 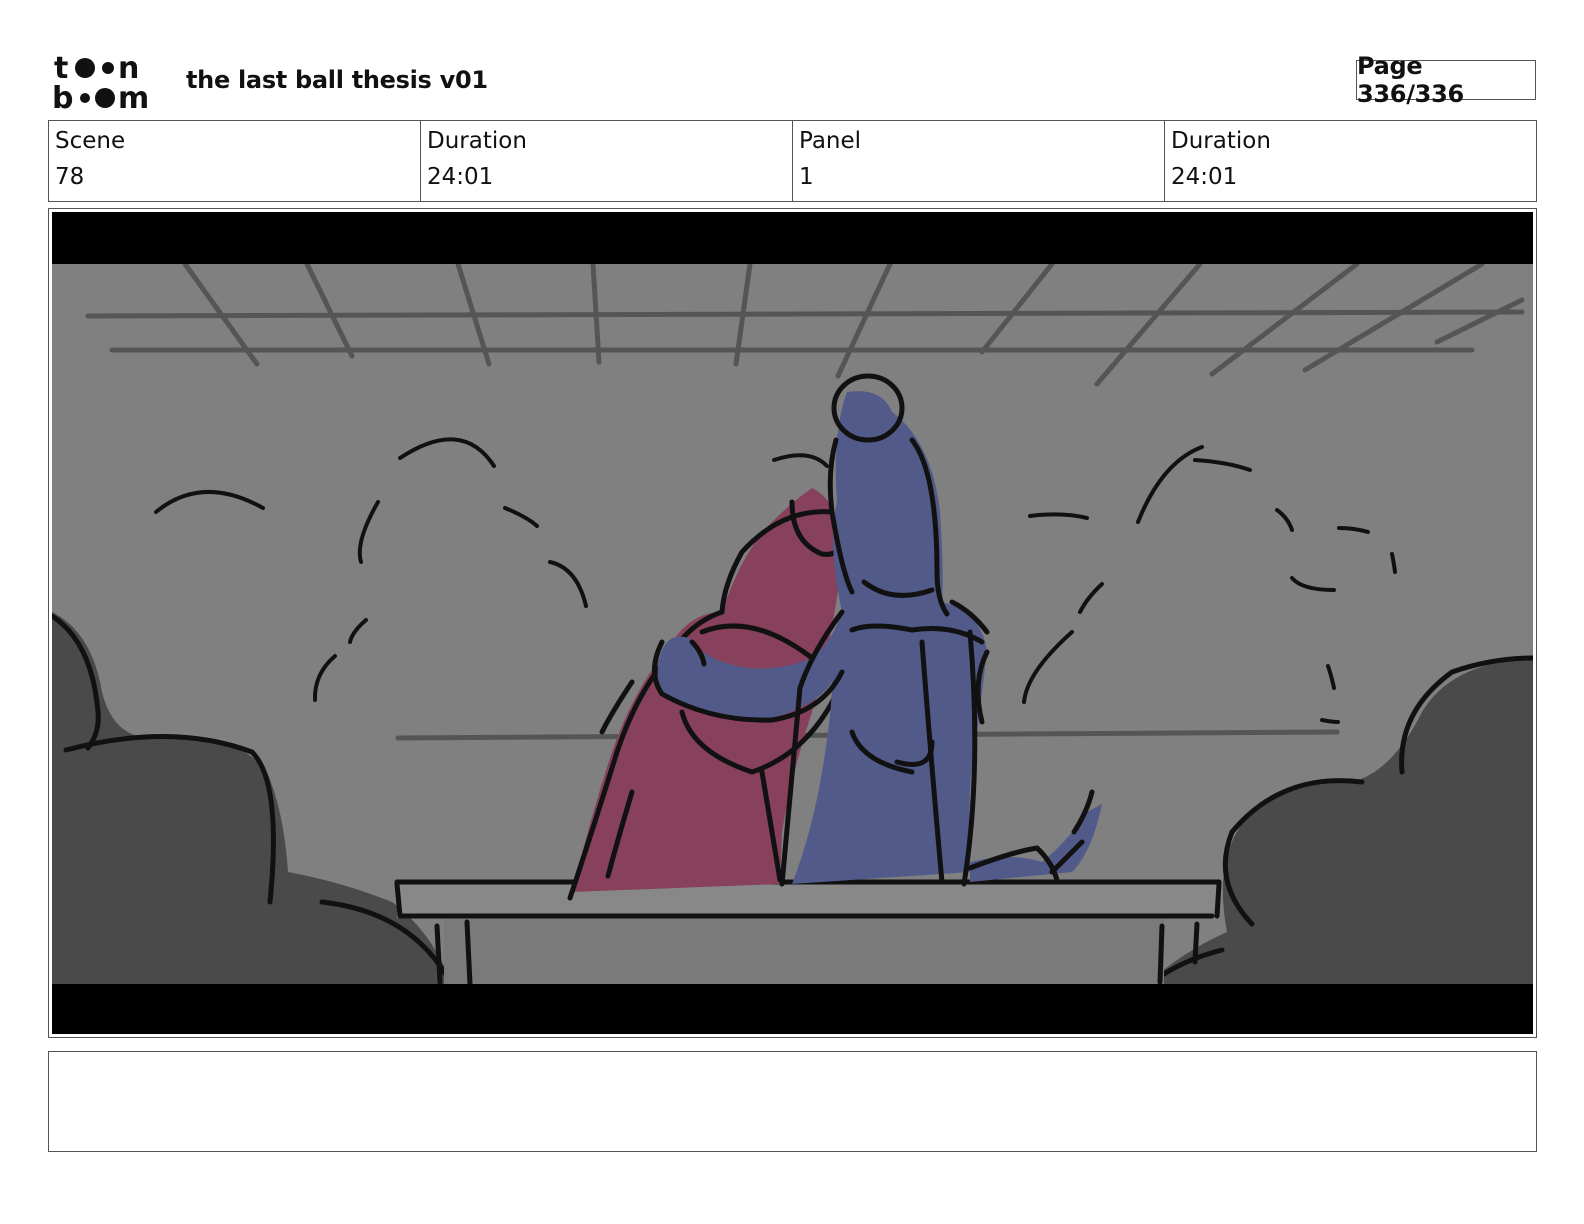 What do you see at coordinates (100, 81) in the screenshot?
I see `toonboom-logo: t n b m` at bounding box center [100, 81].